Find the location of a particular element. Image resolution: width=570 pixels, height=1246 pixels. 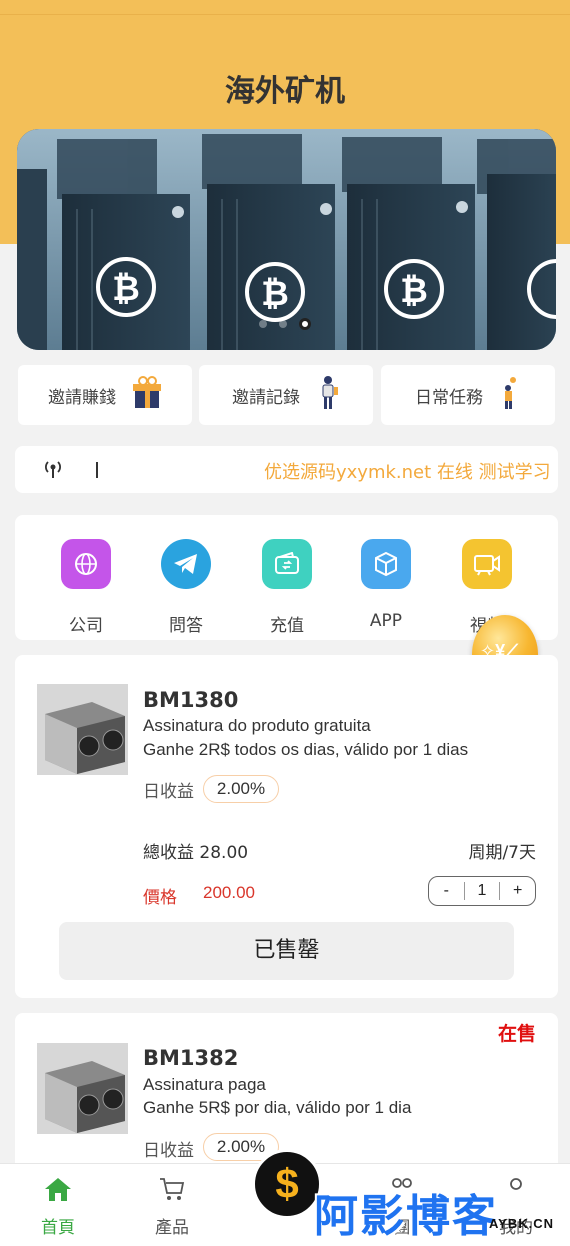

quick-link-invite-earn: 邀請賺錢 is located at coordinates (105, 395).